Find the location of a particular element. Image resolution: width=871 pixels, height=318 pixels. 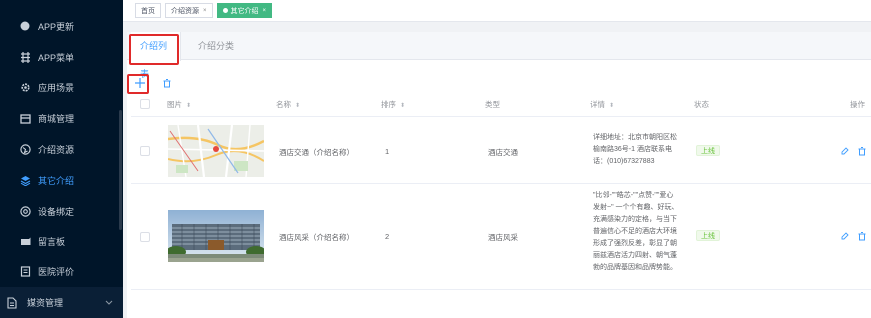

tab-intro-category: 介绍分类 is located at coordinates (216, 46).